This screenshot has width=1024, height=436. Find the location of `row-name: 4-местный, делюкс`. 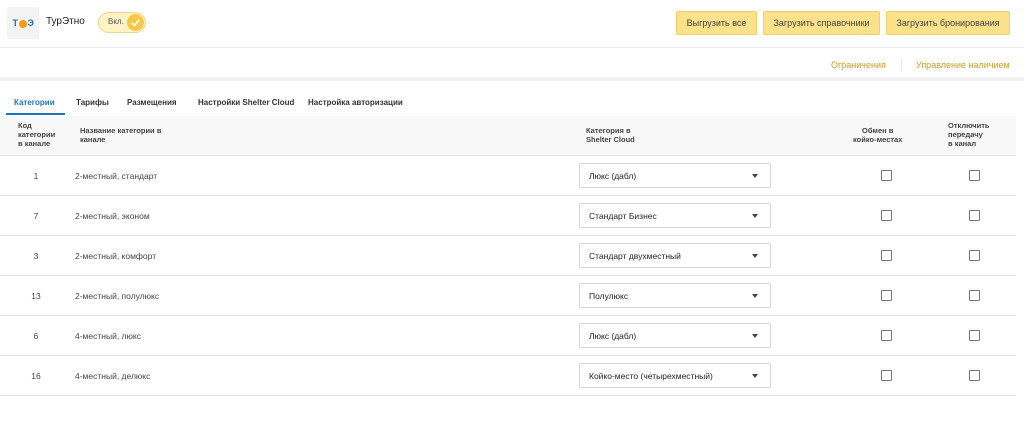

row-name: 4-местный, делюкс is located at coordinates (113, 376).